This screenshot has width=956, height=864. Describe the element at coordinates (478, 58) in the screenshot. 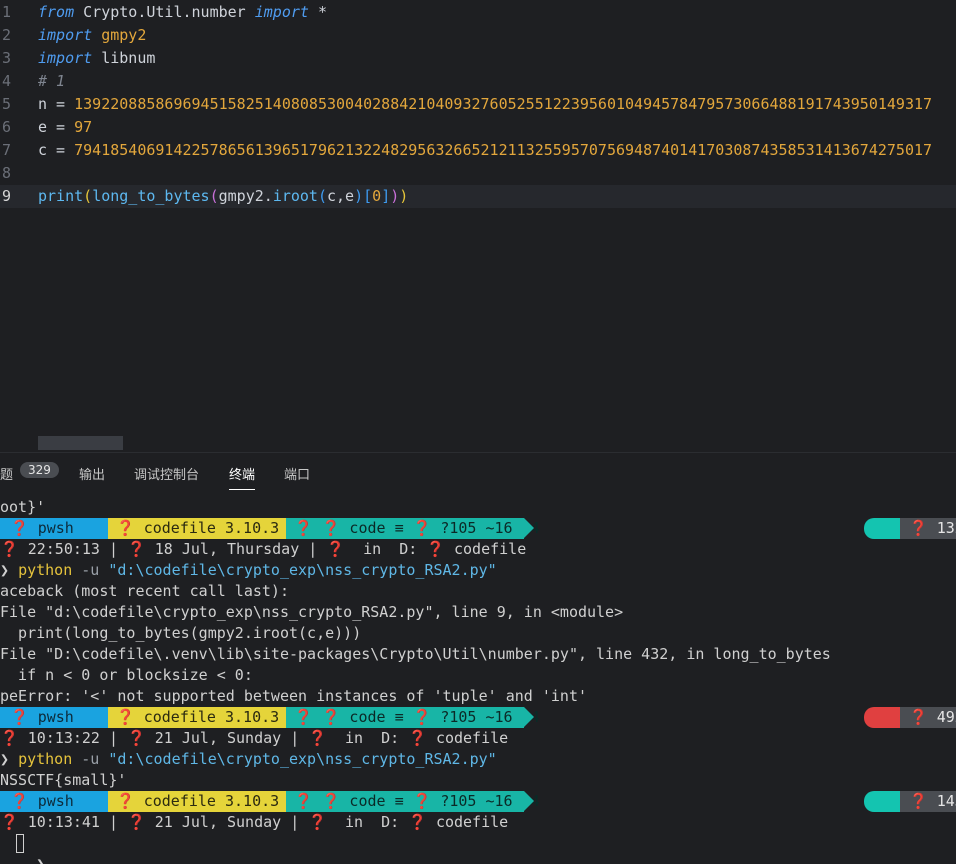

I see `code-line: 3 import libnum` at that location.